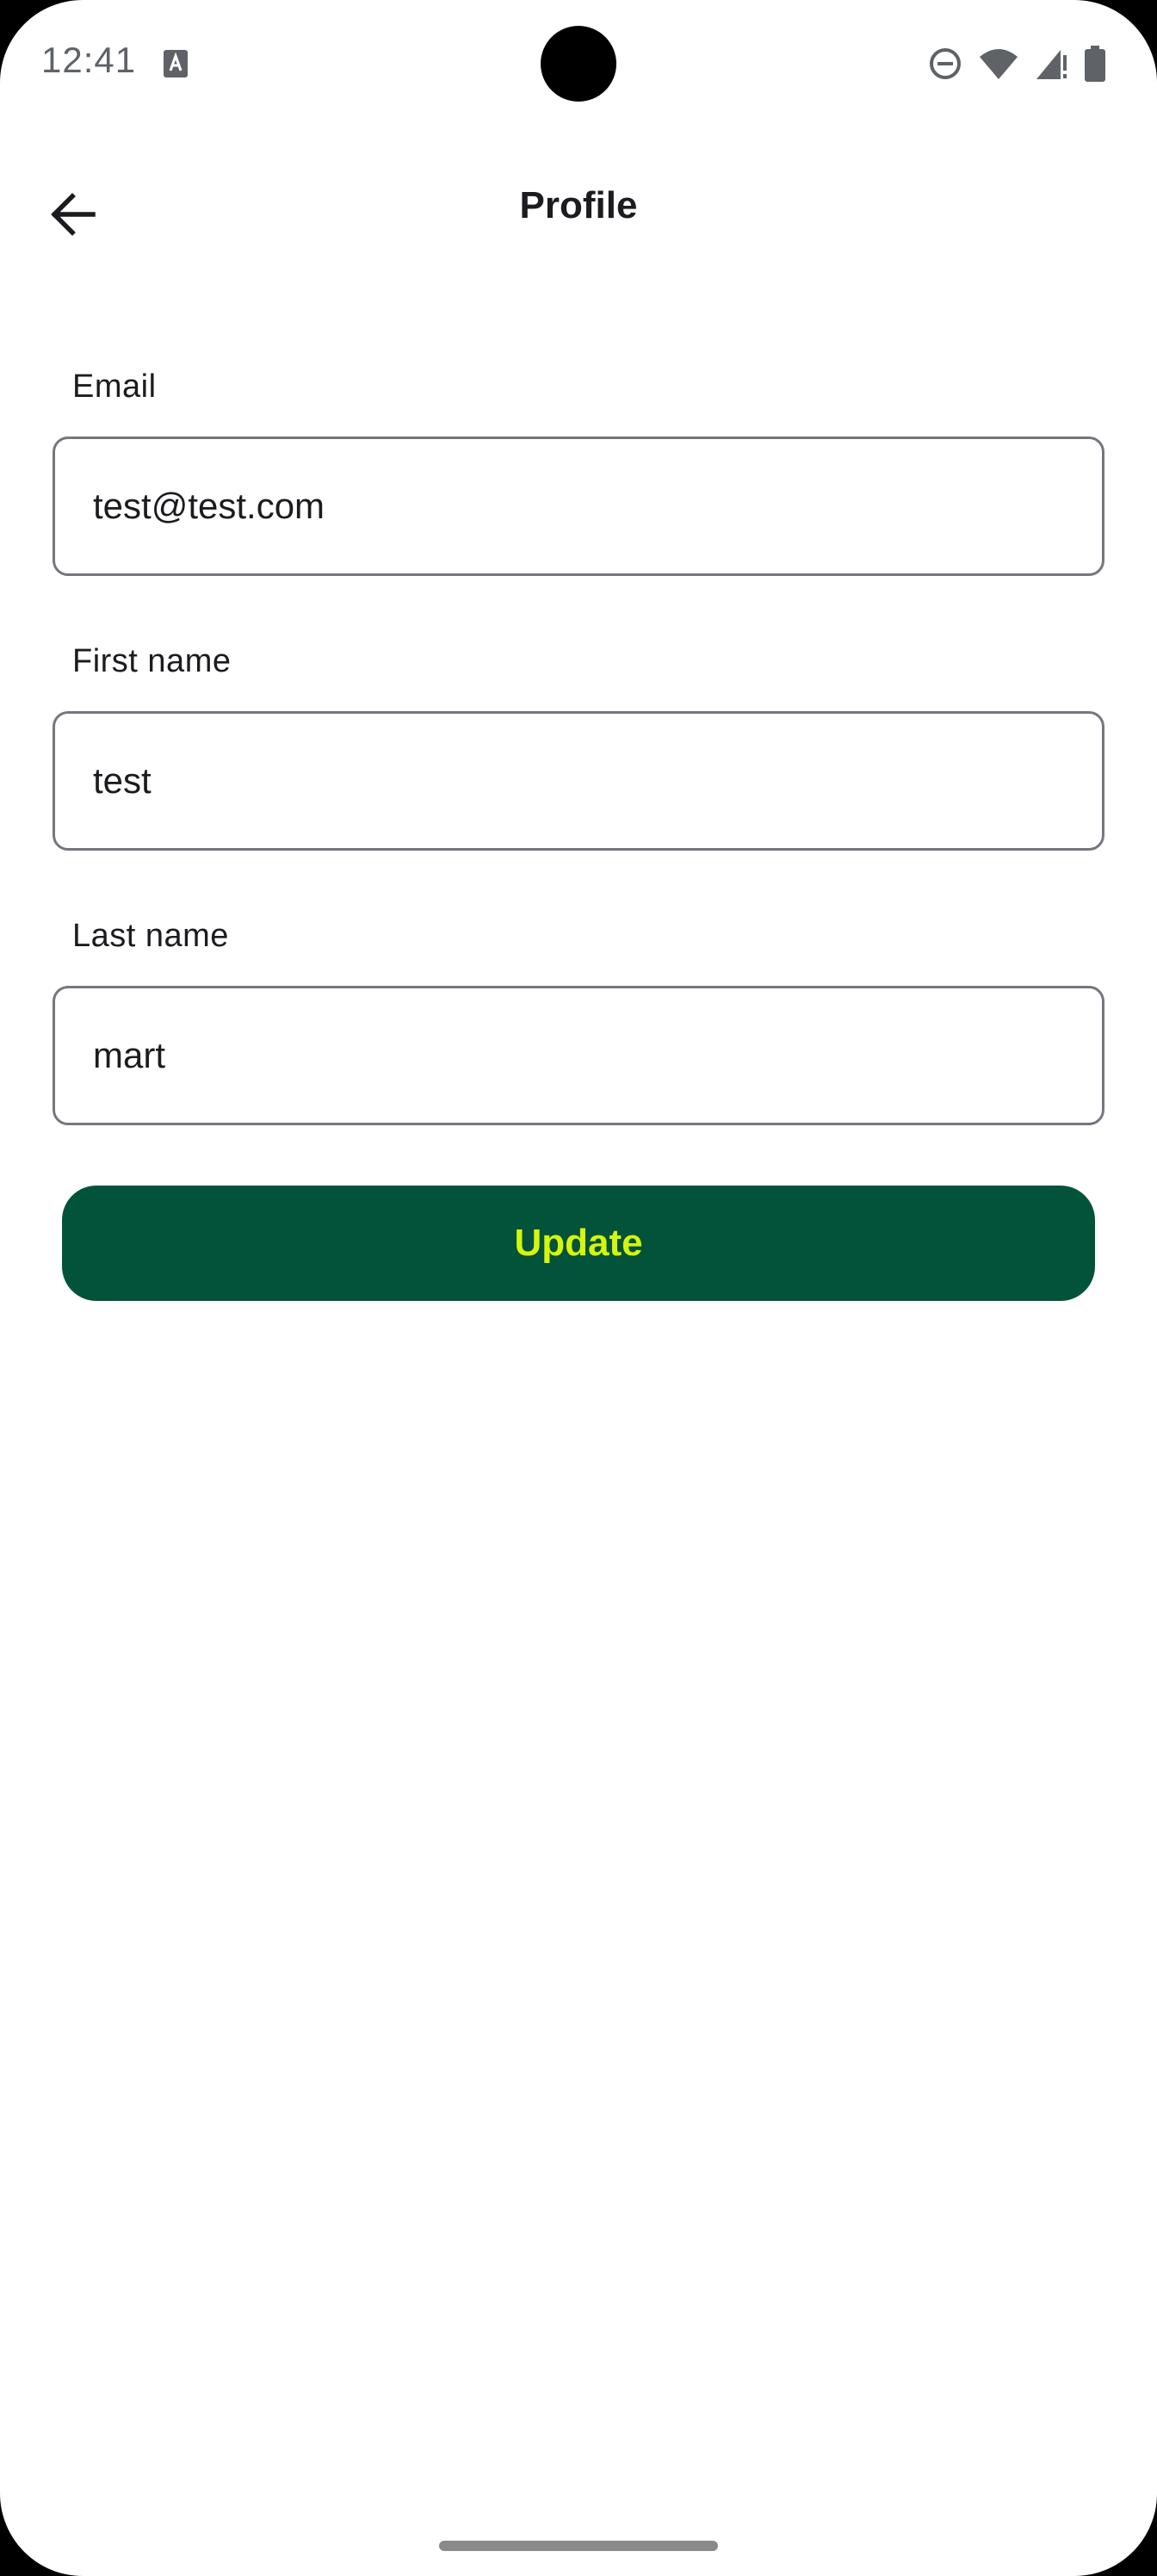 The height and width of the screenshot is (2576, 1157). What do you see at coordinates (575, 1056) in the screenshot?
I see `last-name-input` at bounding box center [575, 1056].